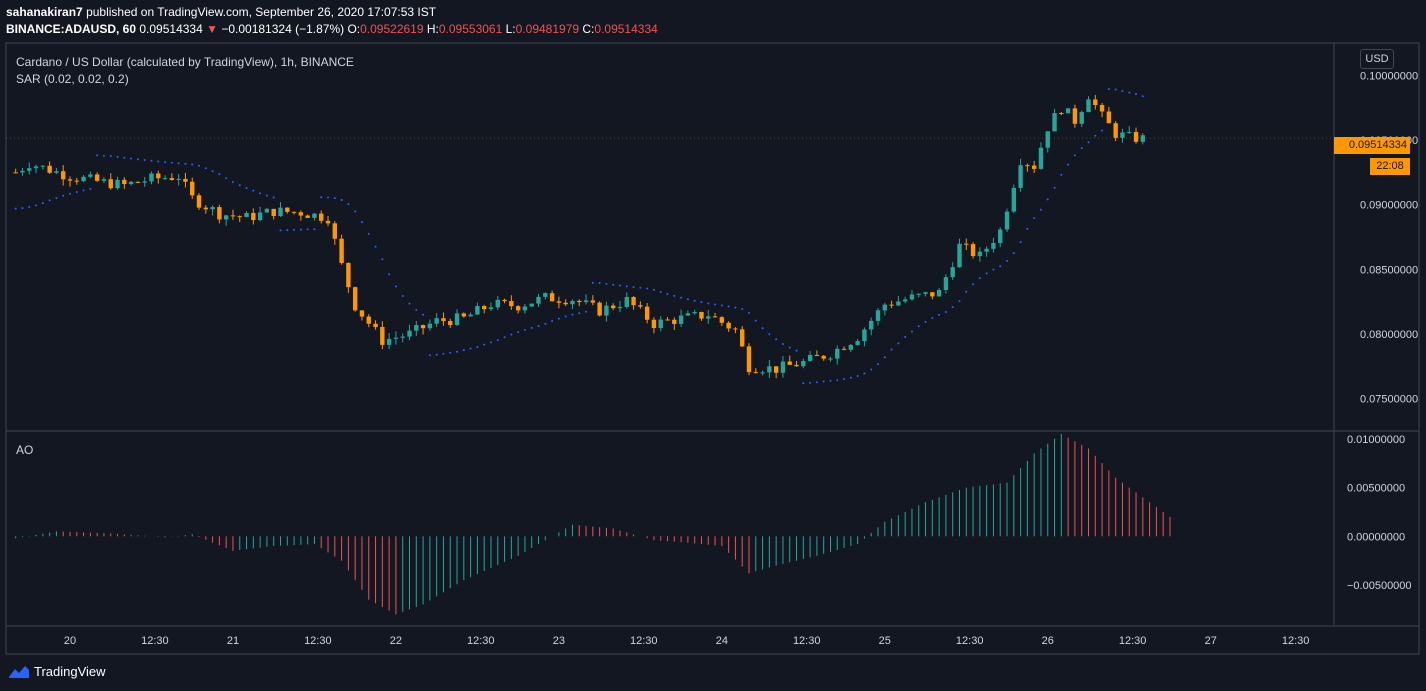  What do you see at coordinates (72, 79) in the screenshot?
I see `sar-indicator-label: SAR (0.02, 0.02, 0.2)` at bounding box center [72, 79].